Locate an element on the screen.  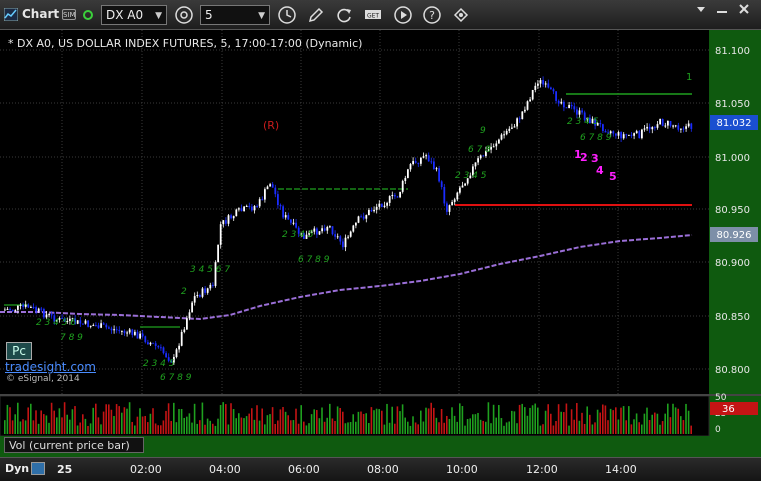
help-icon: ? is located at coordinates (432, 15).